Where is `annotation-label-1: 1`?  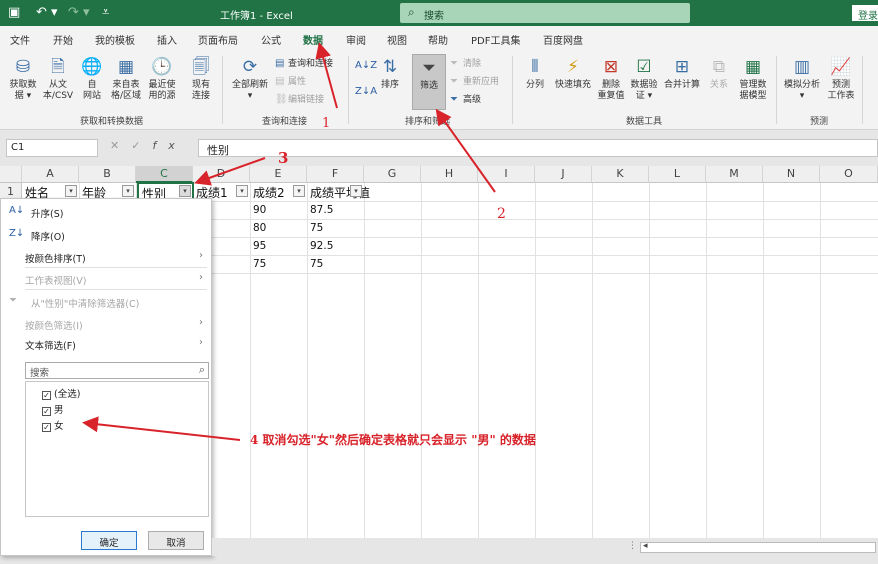
annotation-label-1: 1 is located at coordinates (326, 123).